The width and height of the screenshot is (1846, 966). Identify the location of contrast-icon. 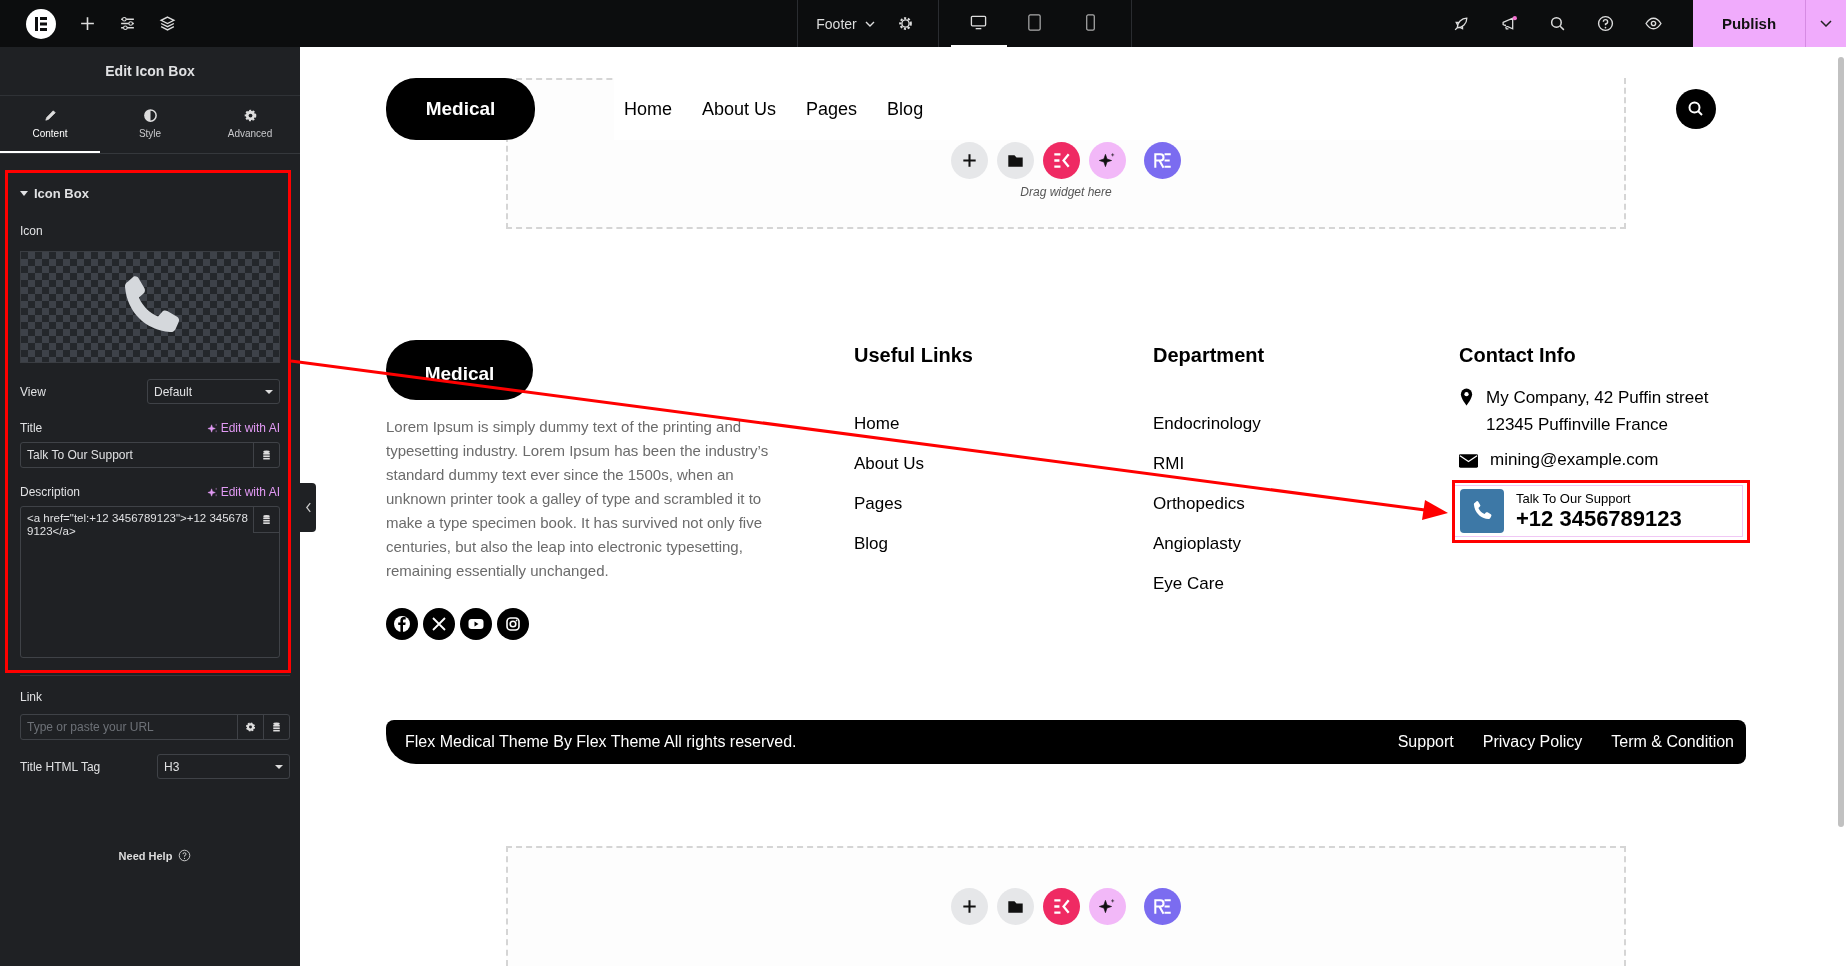
(150, 115).